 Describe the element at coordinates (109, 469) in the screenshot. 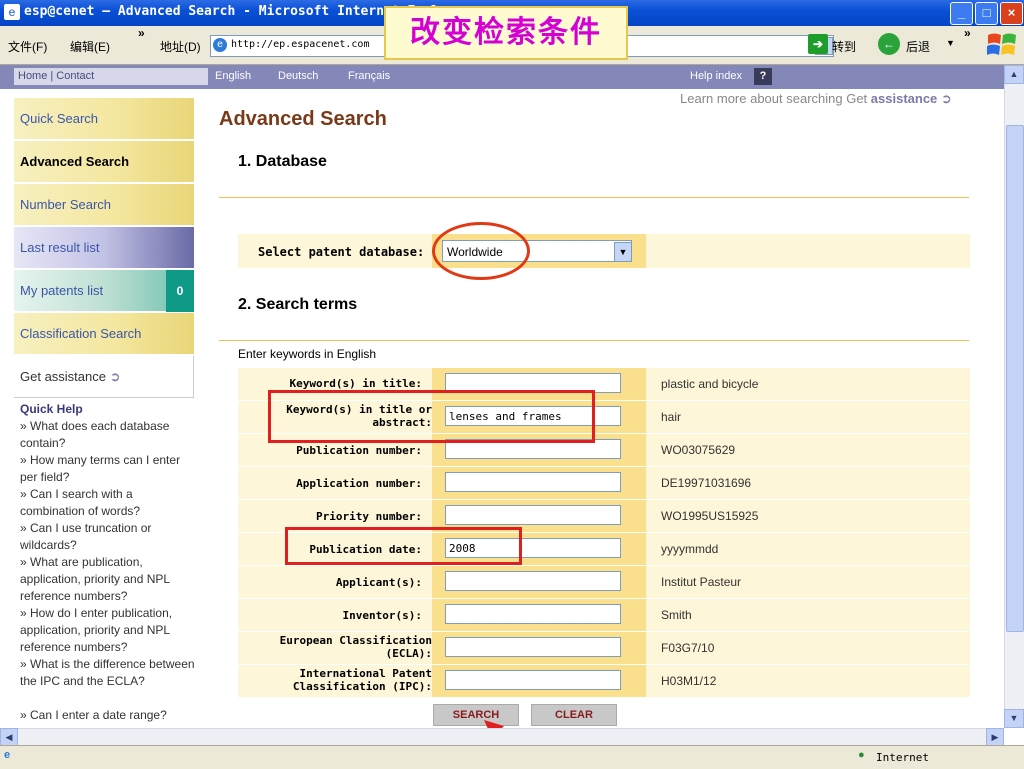

I see `help-link: » How many terms can I enter per field?` at that location.